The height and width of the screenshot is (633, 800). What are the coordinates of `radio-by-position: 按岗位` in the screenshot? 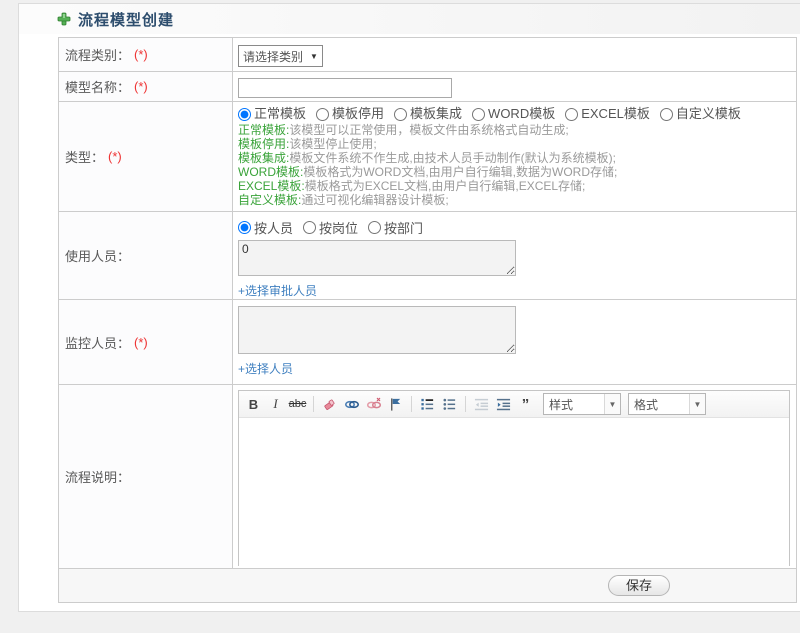 It's located at (330, 227).